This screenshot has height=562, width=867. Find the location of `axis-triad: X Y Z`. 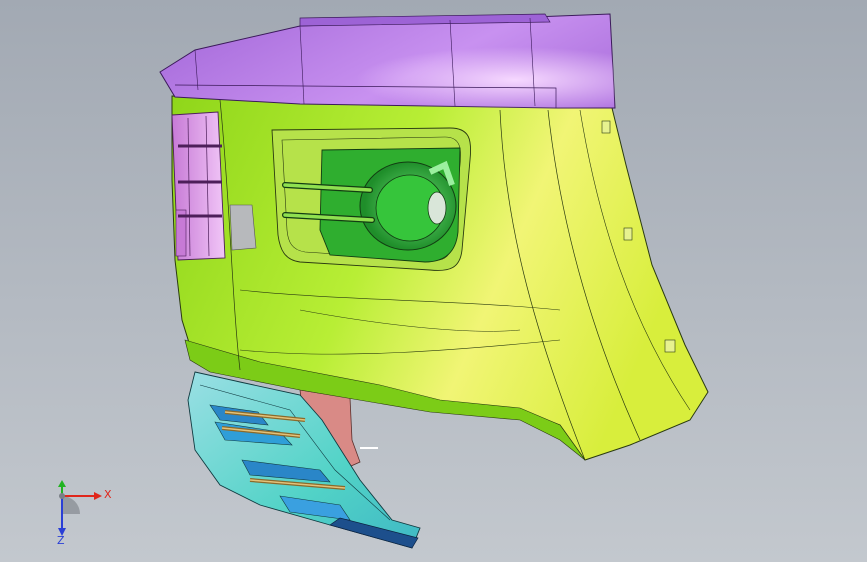

axis-triad: X Y Z is located at coordinates (80, 514).